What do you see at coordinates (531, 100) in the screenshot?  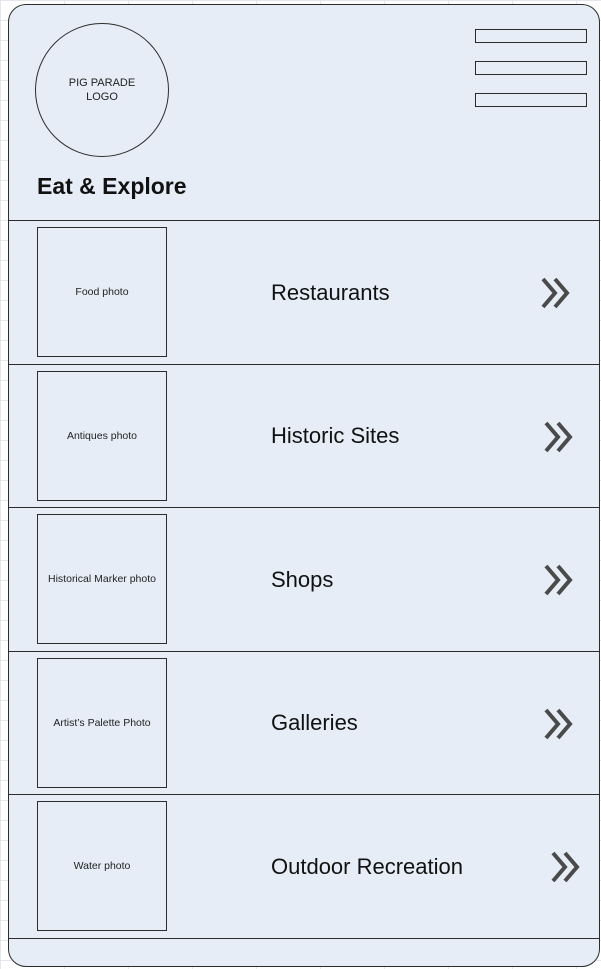 I see `menu-bar-bottom` at bounding box center [531, 100].